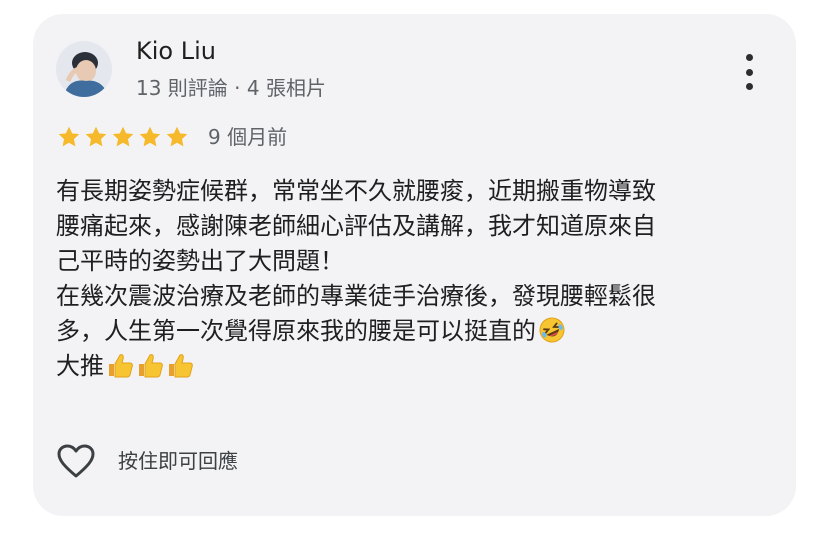 Image resolution: width=828 pixels, height=534 pixels. I want to click on avatar, so click(84, 69).